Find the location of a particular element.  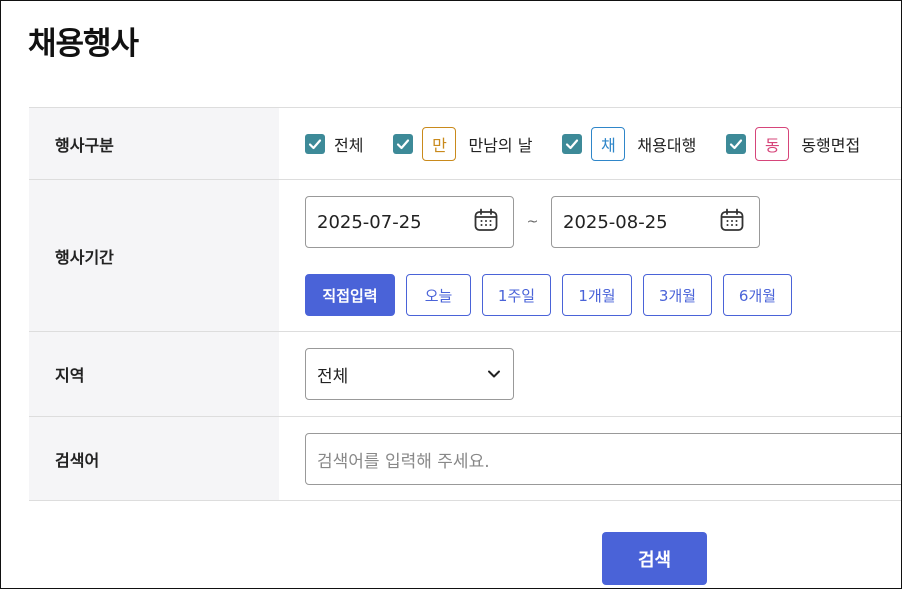

start-date-input: 2025-07-25 is located at coordinates (409, 222).